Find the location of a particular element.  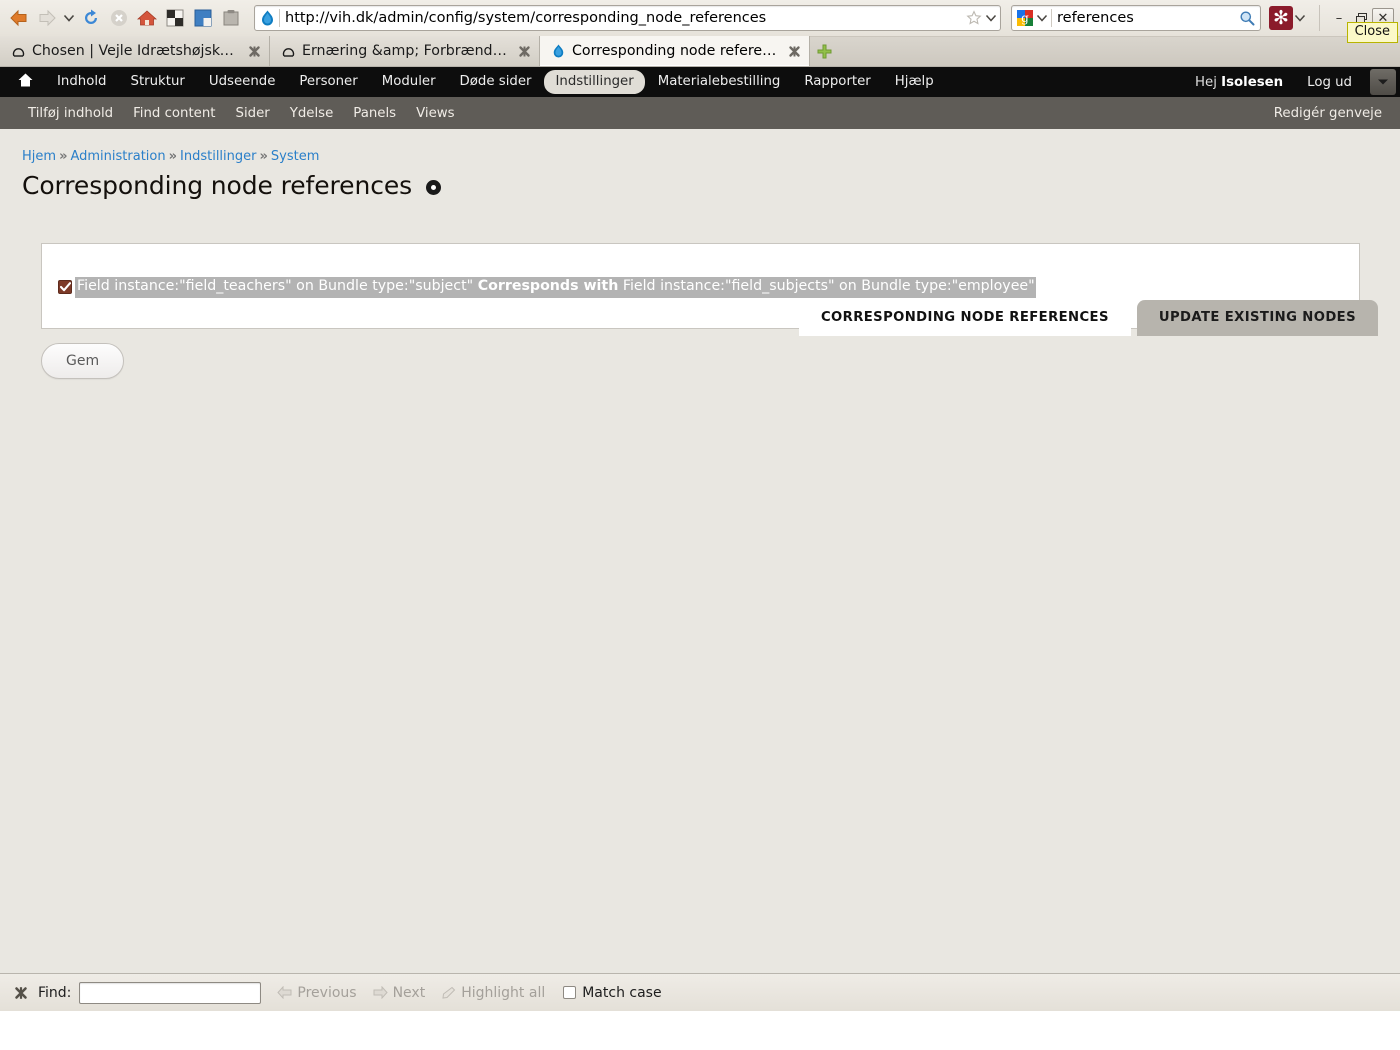

admin-menu-item-dode-sider: Døde sider is located at coordinates (496, 81).